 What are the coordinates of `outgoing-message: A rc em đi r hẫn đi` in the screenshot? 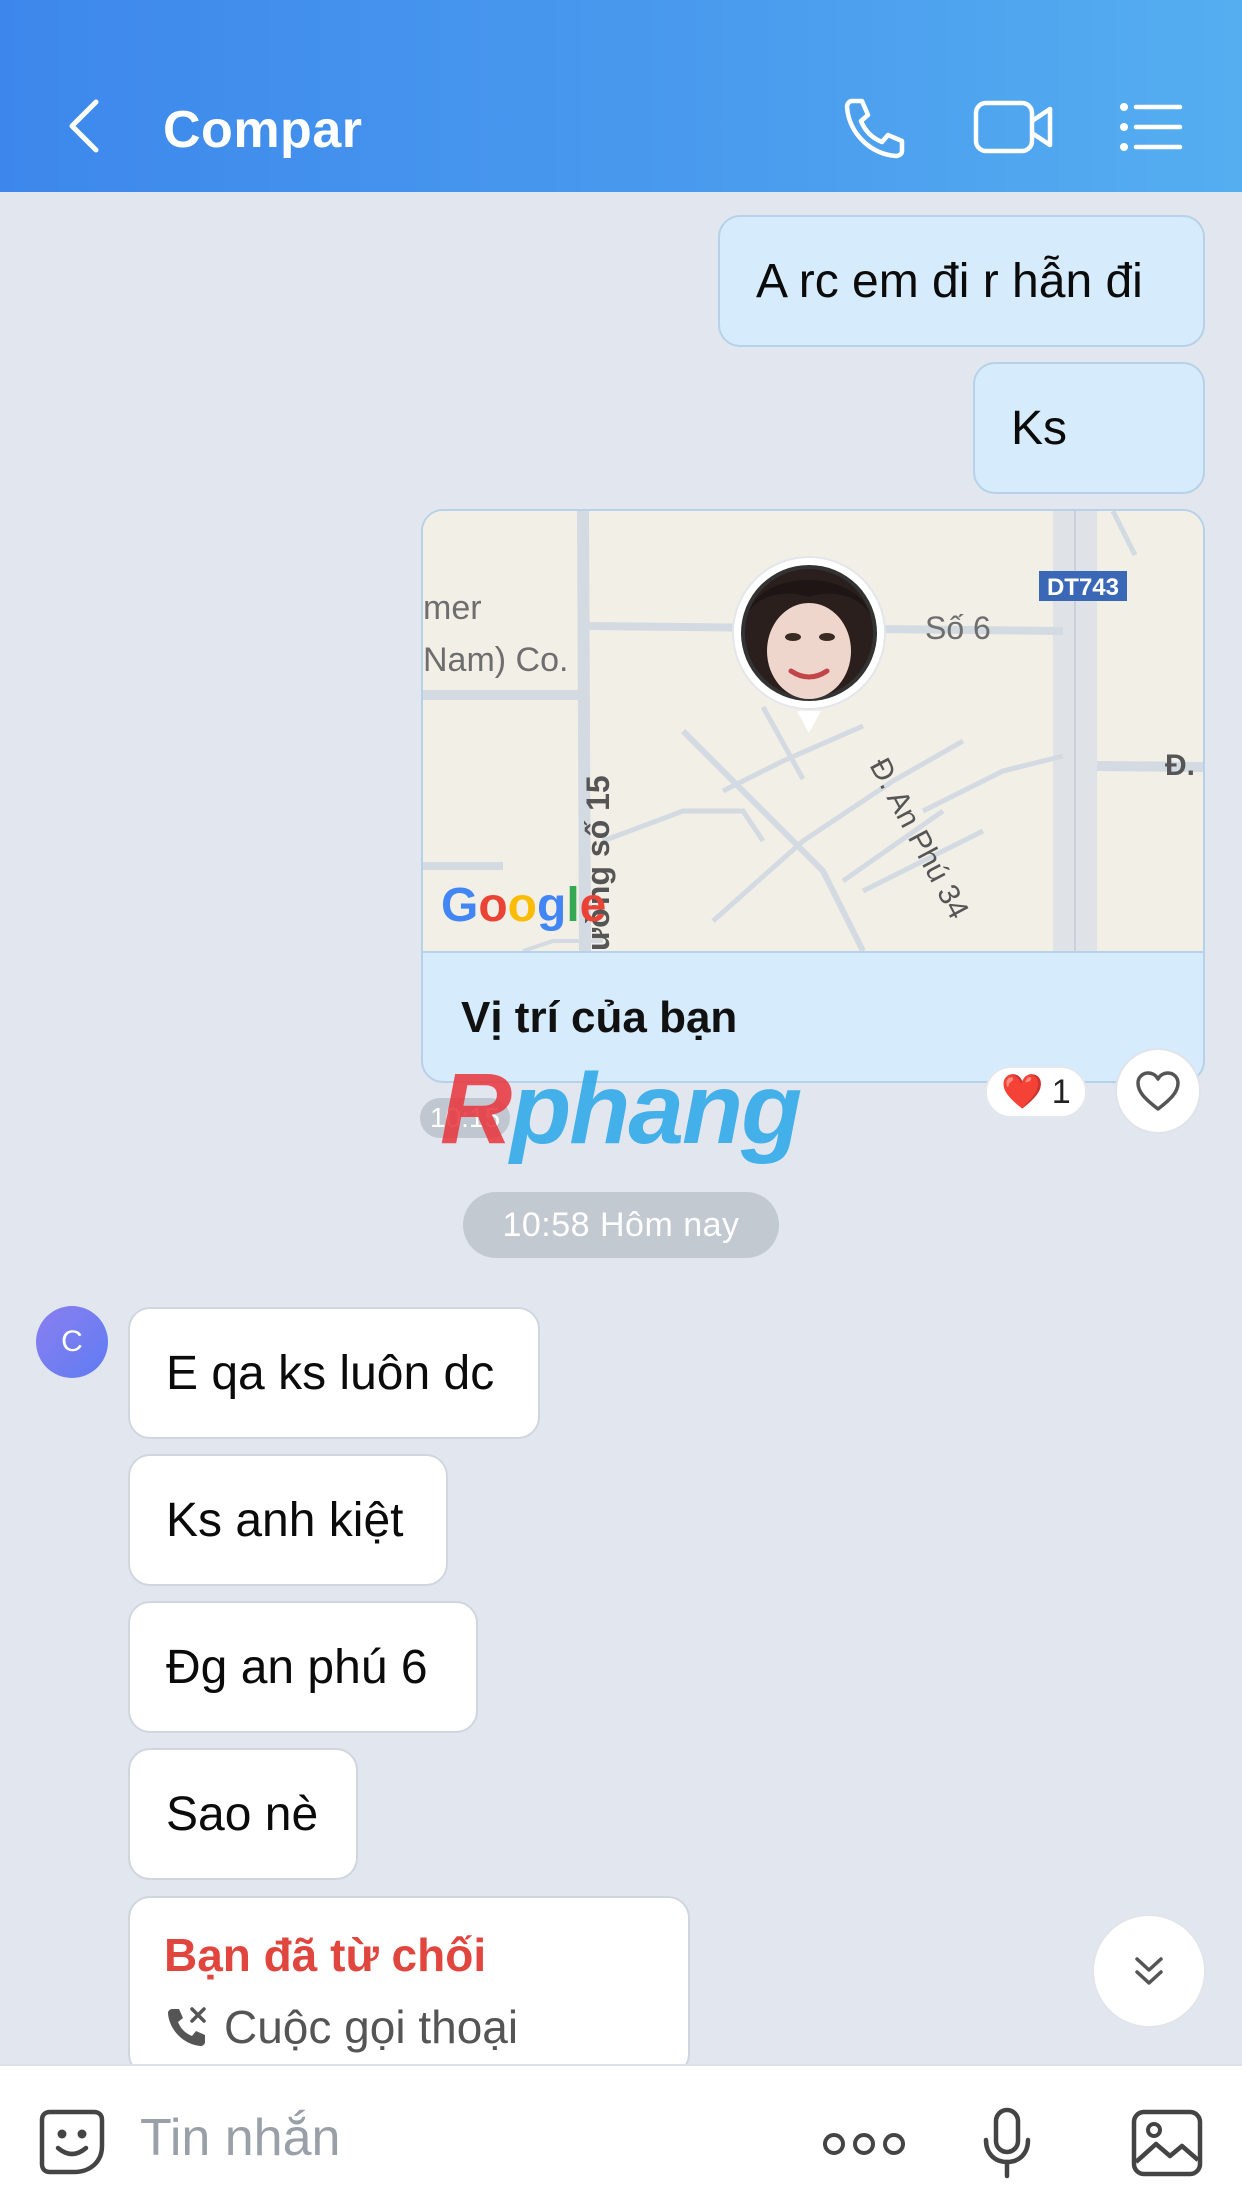 It's located at (961, 281).